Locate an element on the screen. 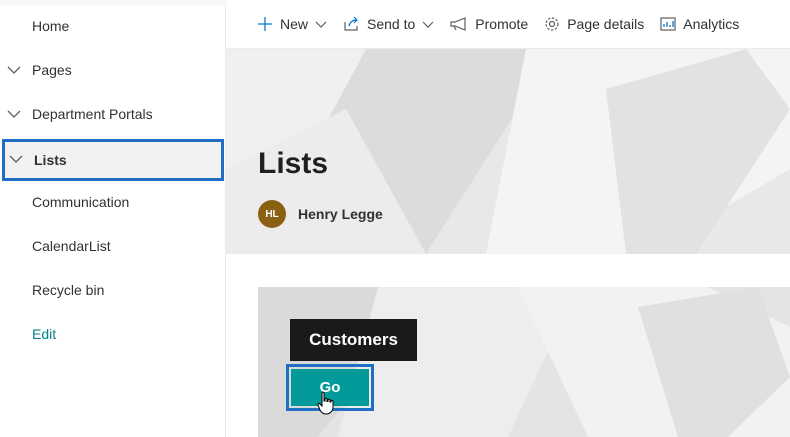  megaphone-icon is located at coordinates (458, 24).